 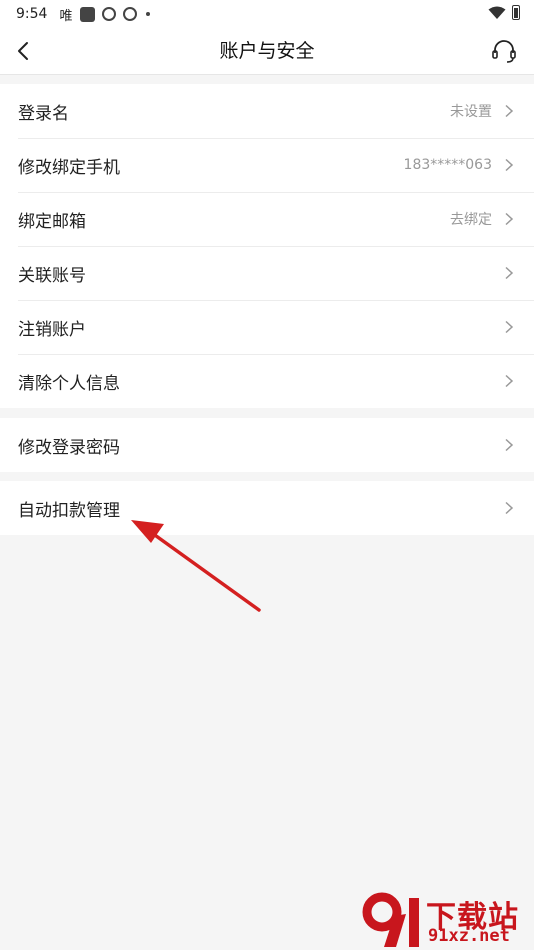 What do you see at coordinates (267, 111) in the screenshot?
I see `login-name-row: 登录名 未设置` at bounding box center [267, 111].